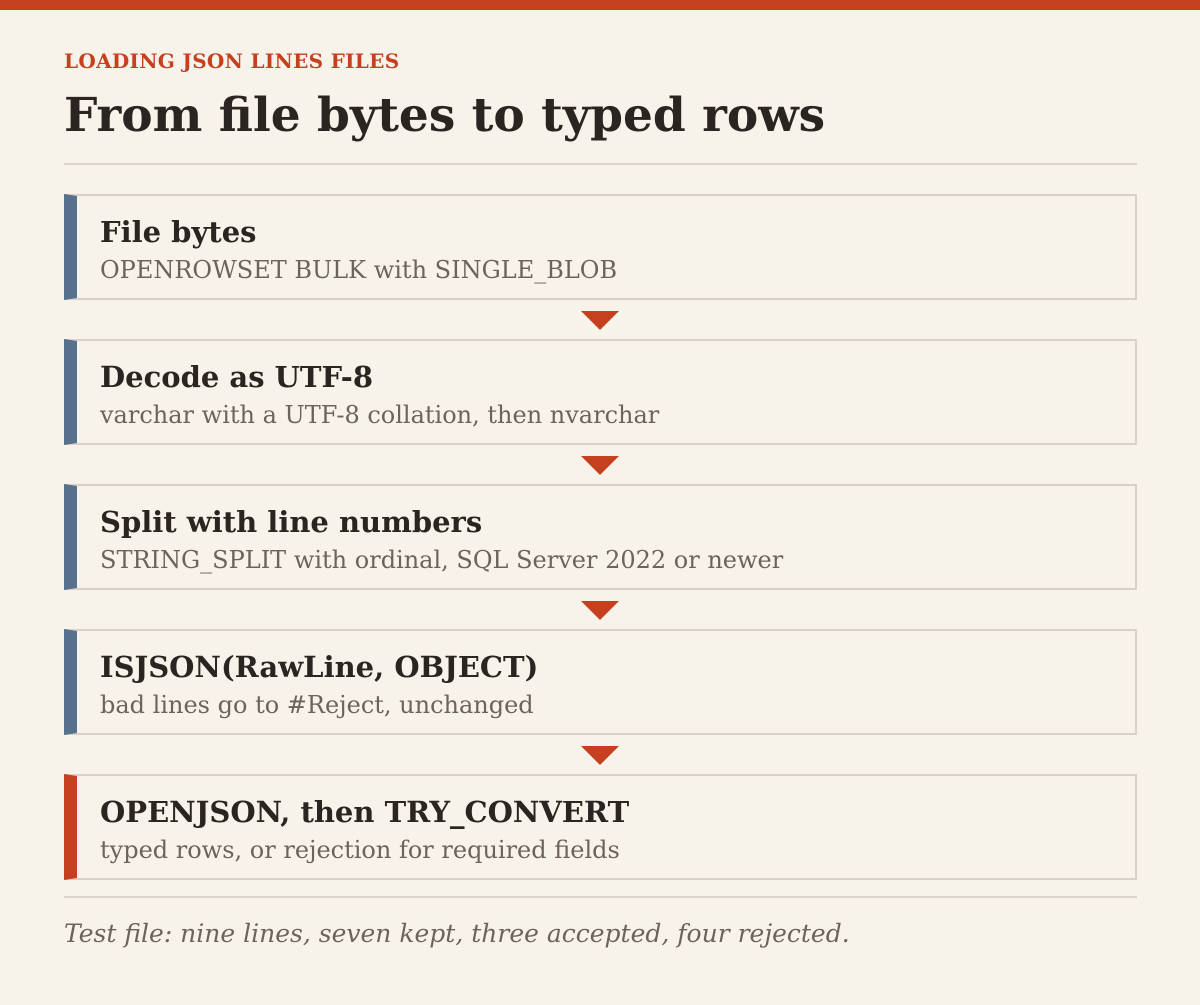 This screenshot has width=1200, height=1005. Describe the element at coordinates (600, 5) in the screenshot. I see `top-accent-bar` at that location.